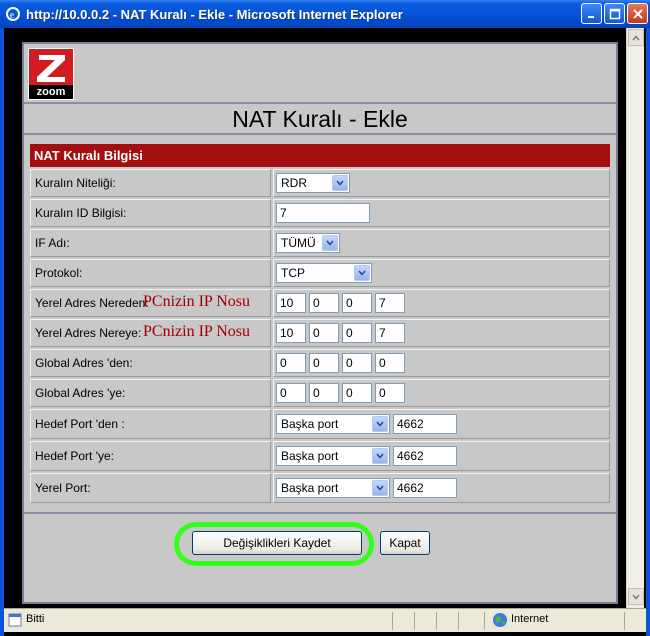 This screenshot has width=650, height=636. I want to click on local-port-select-value: Başka port, so click(310, 488).